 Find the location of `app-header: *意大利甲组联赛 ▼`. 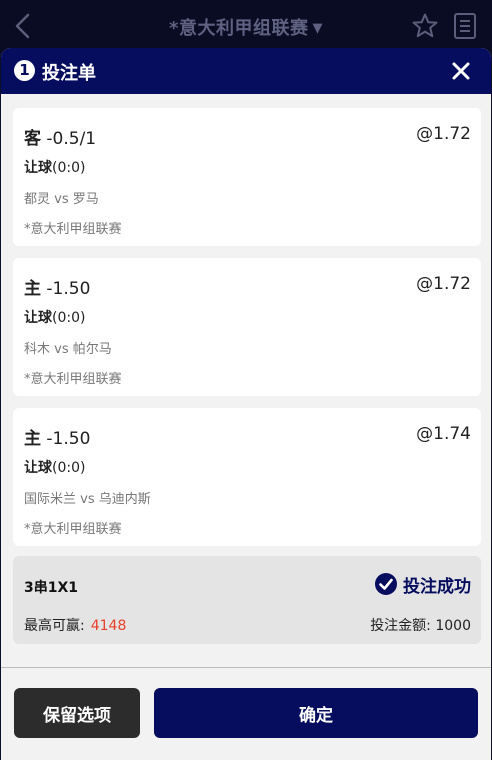

app-header: *意大利甲组联赛 ▼ is located at coordinates (246, 26).